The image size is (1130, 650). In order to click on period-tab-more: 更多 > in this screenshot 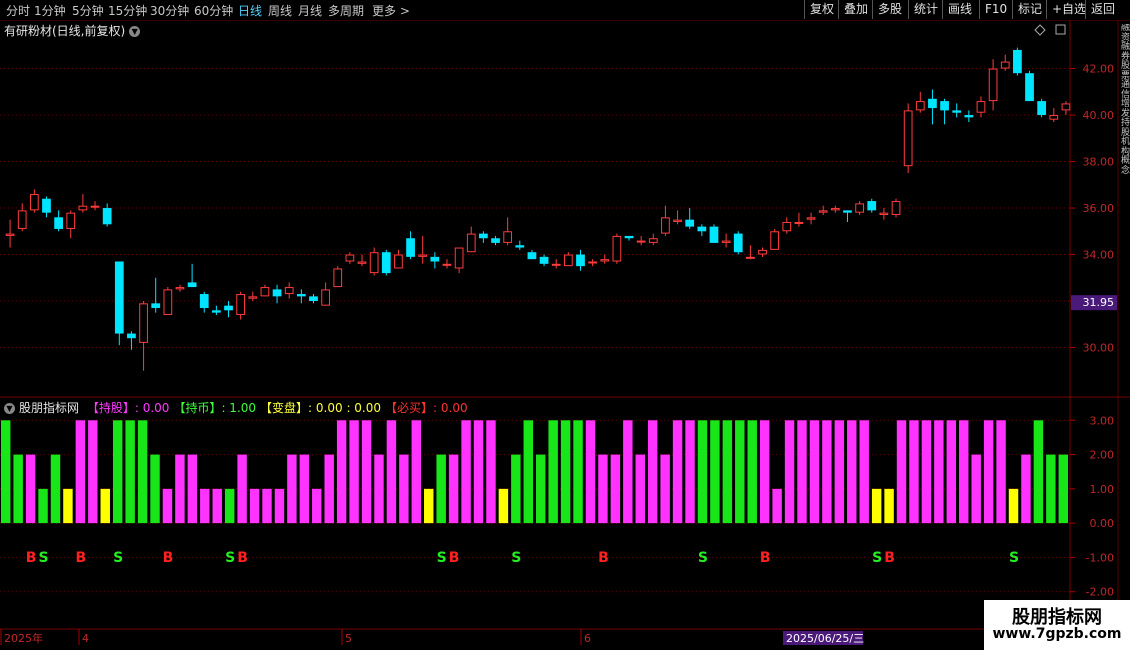, I will do `click(391, 10)`.